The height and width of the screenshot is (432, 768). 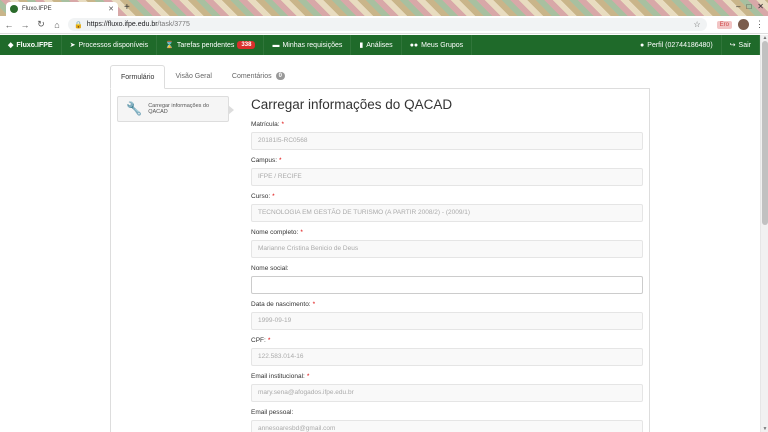 What do you see at coordinates (764, 429) in the screenshot?
I see `scroll-down-icon: ▼` at bounding box center [764, 429].